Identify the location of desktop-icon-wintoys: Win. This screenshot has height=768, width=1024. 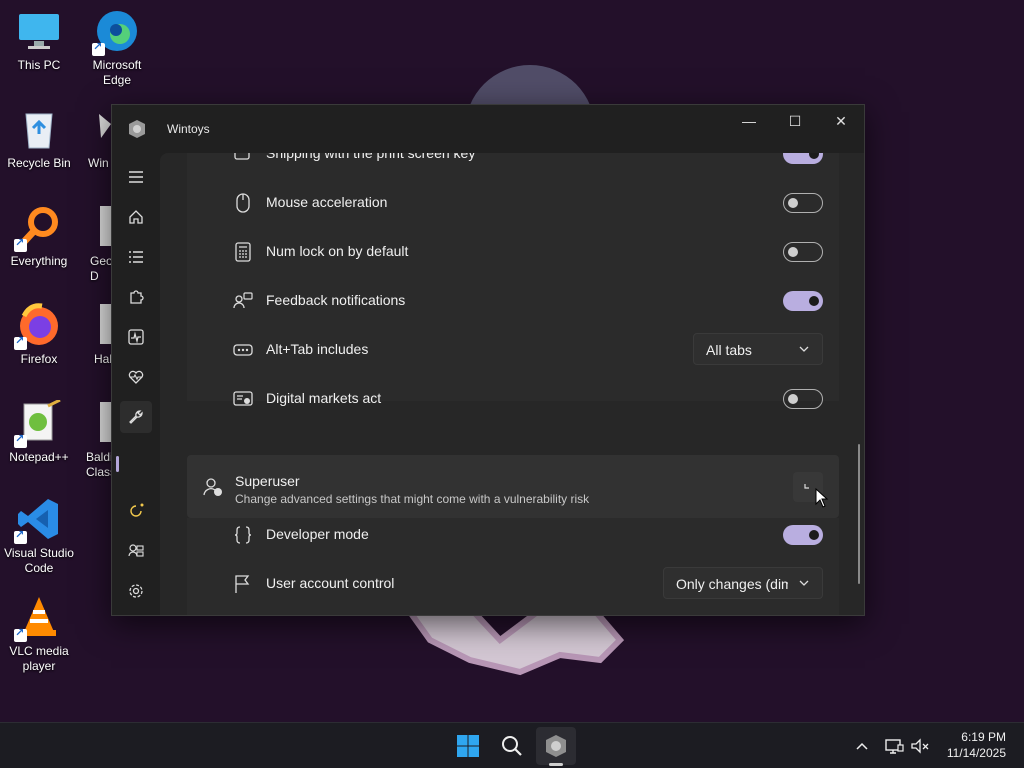
(95, 138).